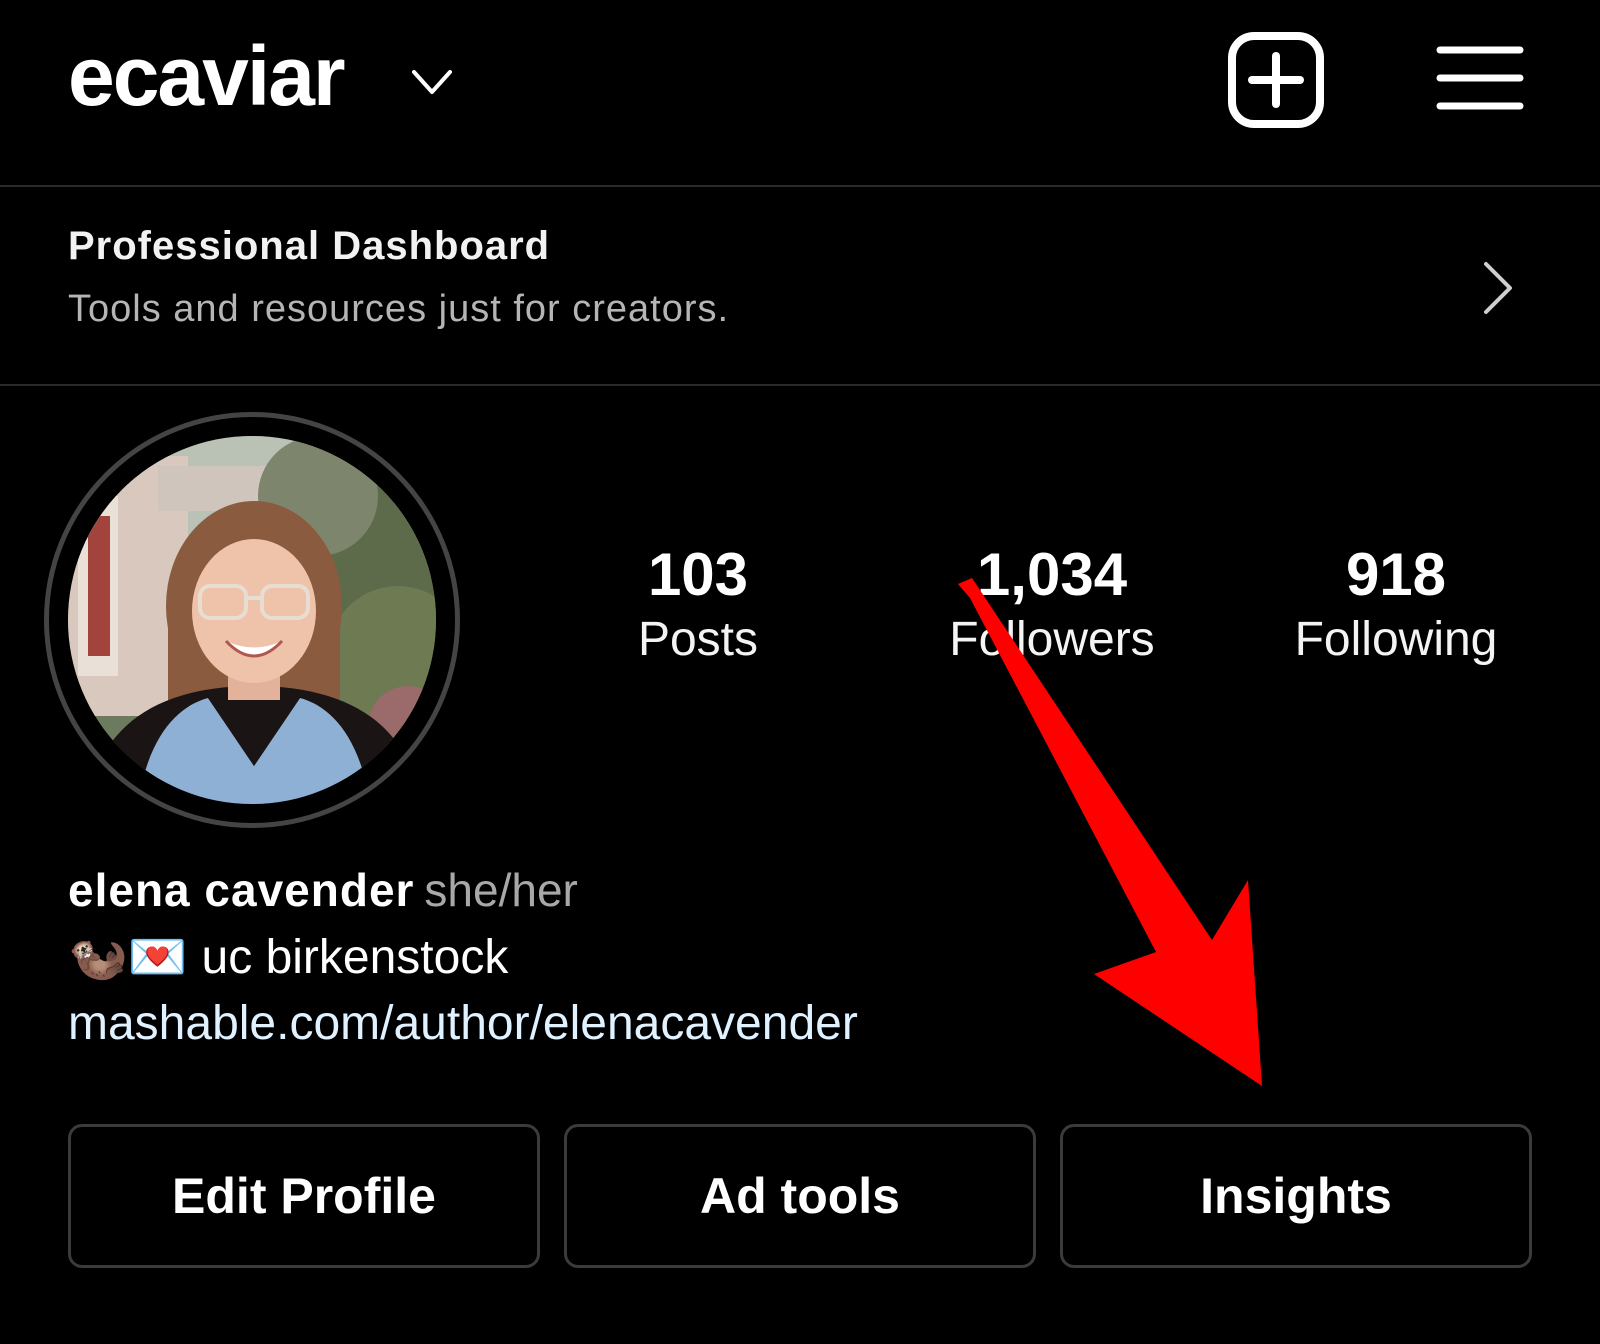 The image size is (1600, 1344). I want to click on profile-photo, so click(252, 620).